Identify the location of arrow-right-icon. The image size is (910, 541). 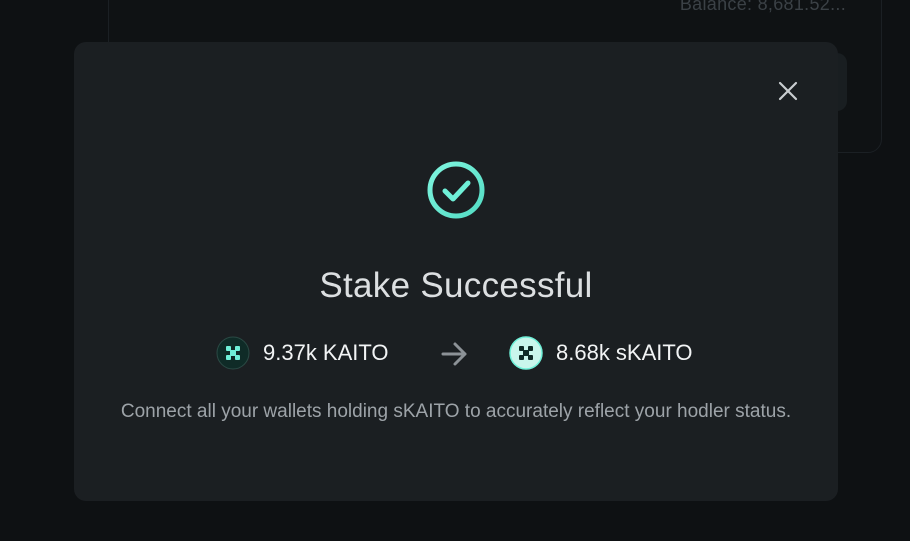
(454, 354).